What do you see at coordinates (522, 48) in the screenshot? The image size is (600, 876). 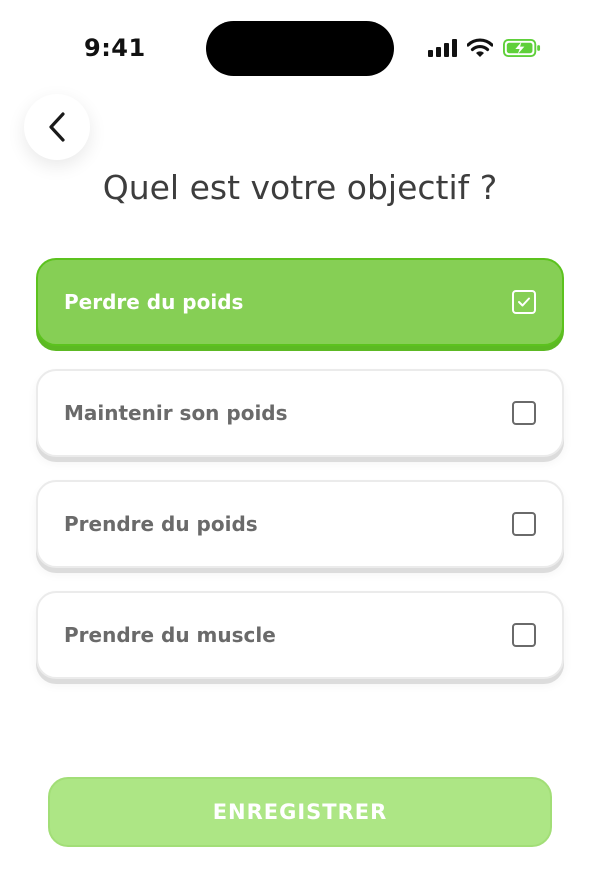 I see `battery-charging-icon` at bounding box center [522, 48].